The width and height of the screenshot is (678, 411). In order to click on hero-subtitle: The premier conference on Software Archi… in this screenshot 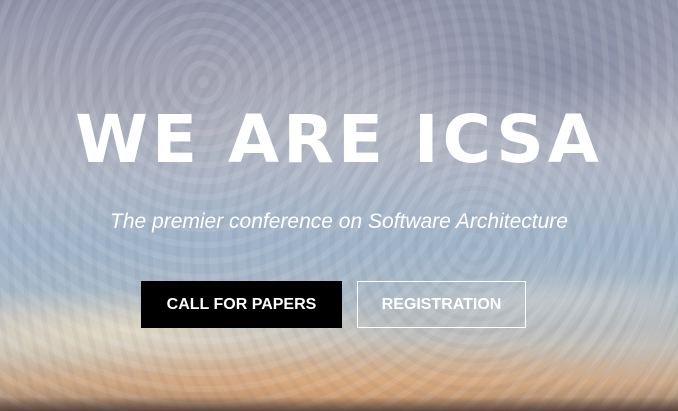, I will do `click(339, 221)`.